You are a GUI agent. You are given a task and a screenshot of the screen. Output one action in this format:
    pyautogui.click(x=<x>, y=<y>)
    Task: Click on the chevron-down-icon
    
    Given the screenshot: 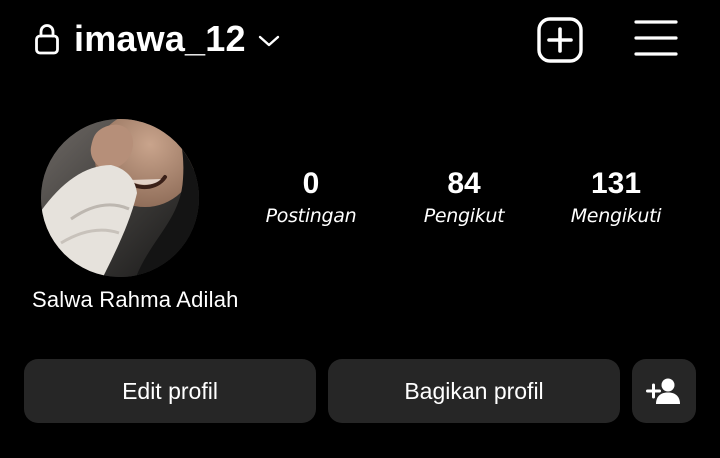 What is the action you would take?
    pyautogui.click(x=268, y=41)
    